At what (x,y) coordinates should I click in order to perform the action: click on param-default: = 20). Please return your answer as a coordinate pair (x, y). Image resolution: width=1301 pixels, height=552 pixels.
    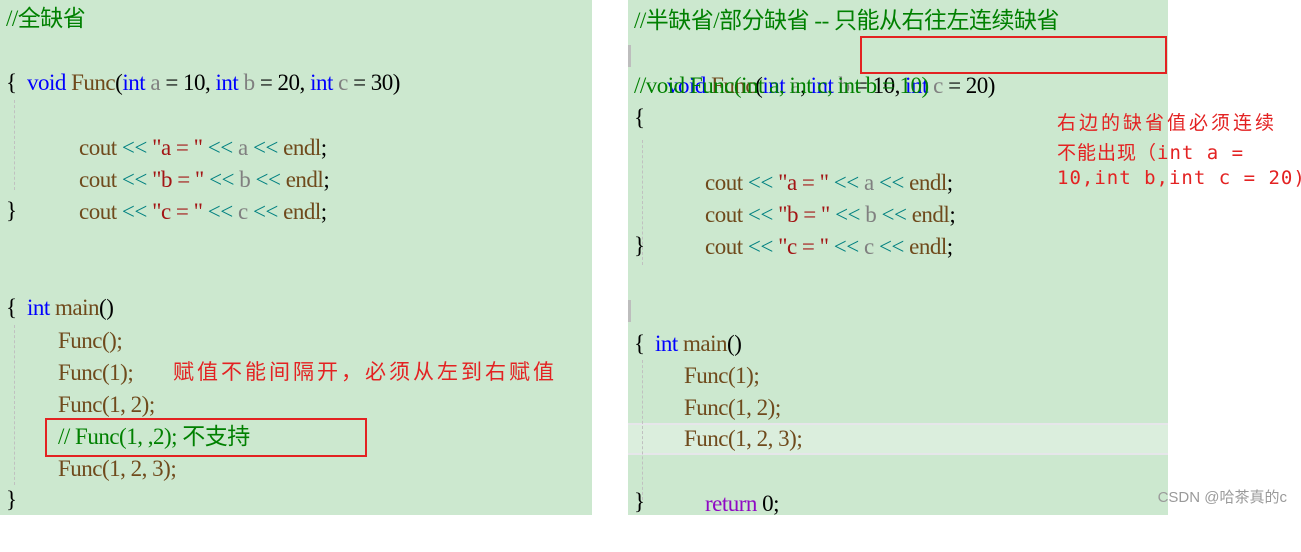
    Looking at the image, I should click on (968, 85).